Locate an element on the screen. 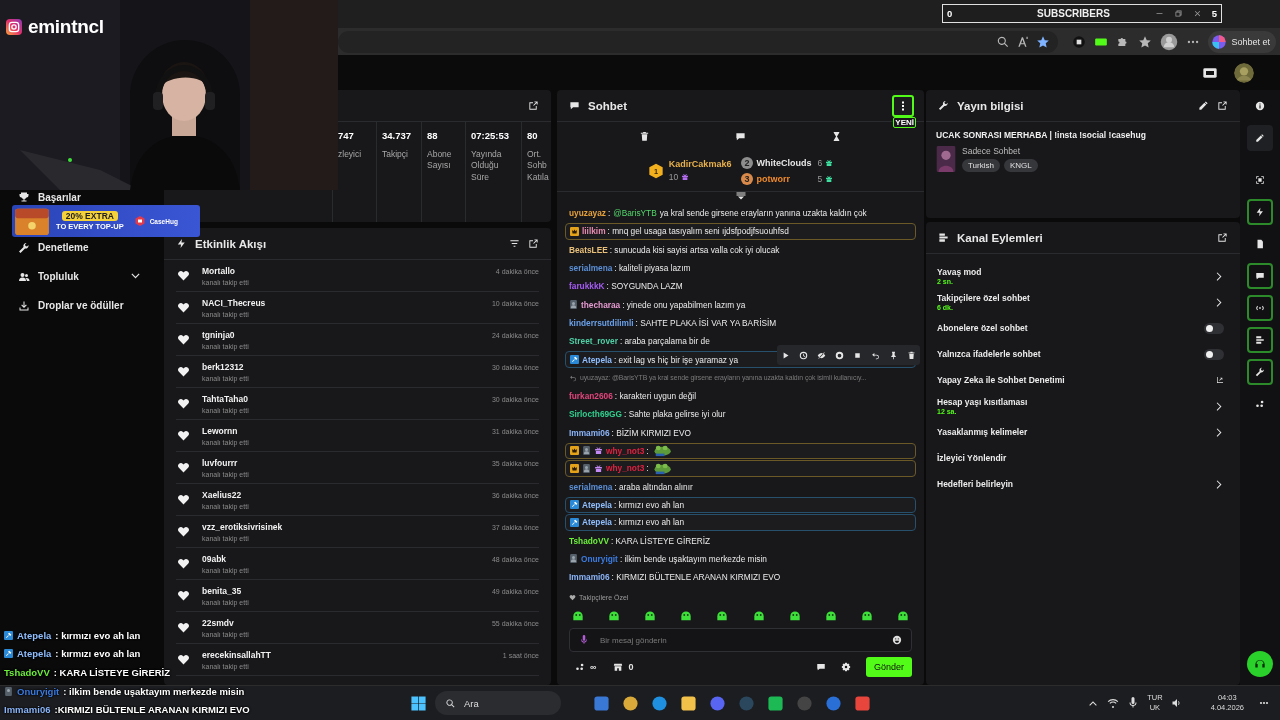 This screenshot has width=1280, height=720. send-button: Gönder is located at coordinates (888, 666).